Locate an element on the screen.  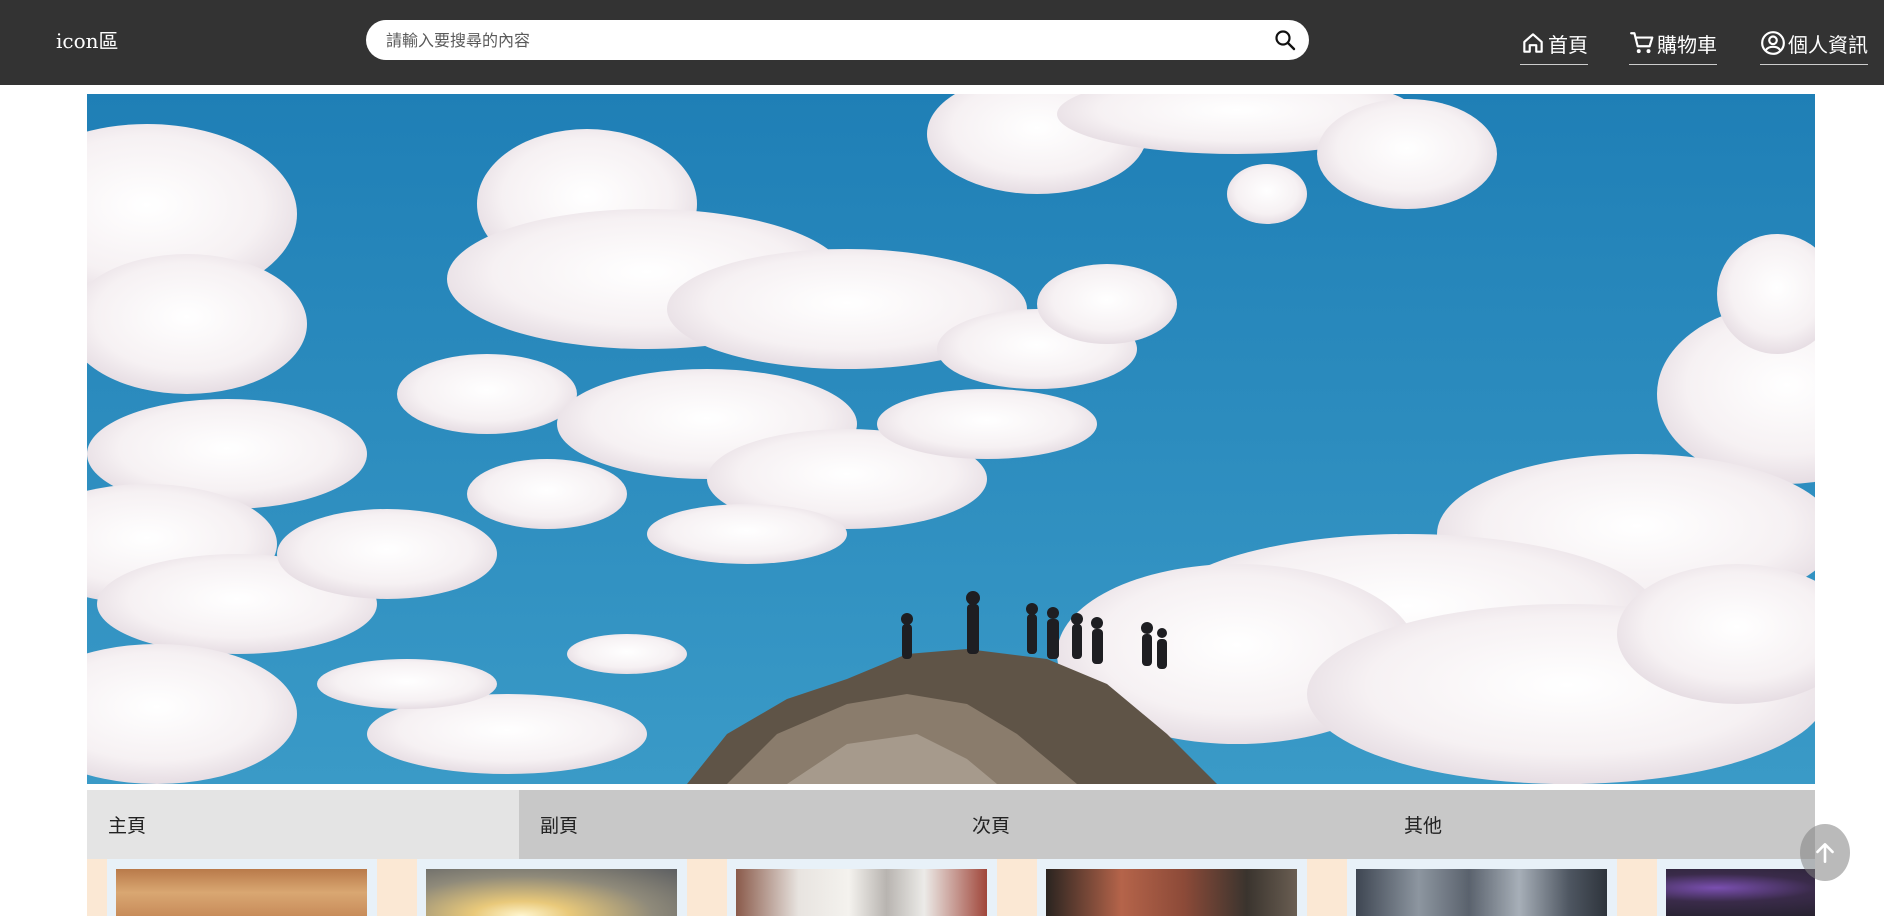
nav-home-label: 首頁 is located at coordinates (1568, 44).